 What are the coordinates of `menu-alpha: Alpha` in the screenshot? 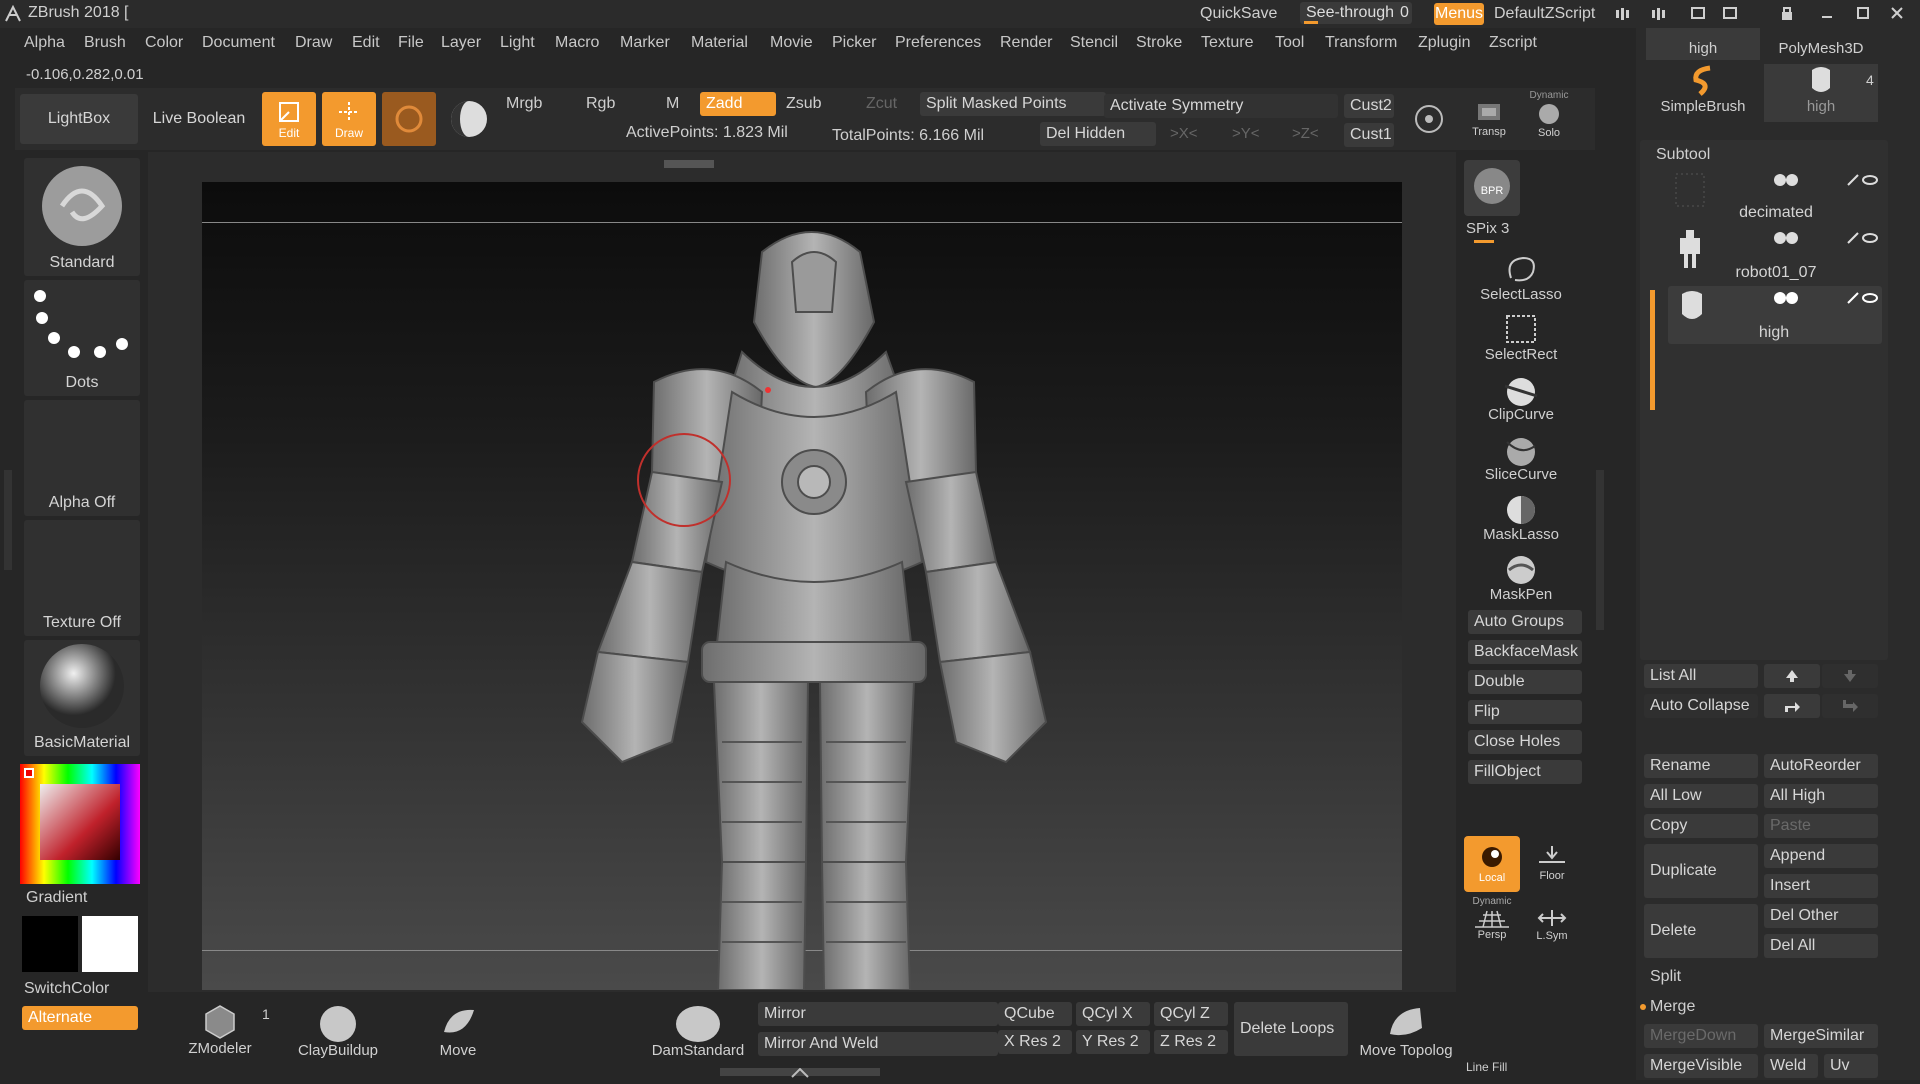 It's located at (44, 43).